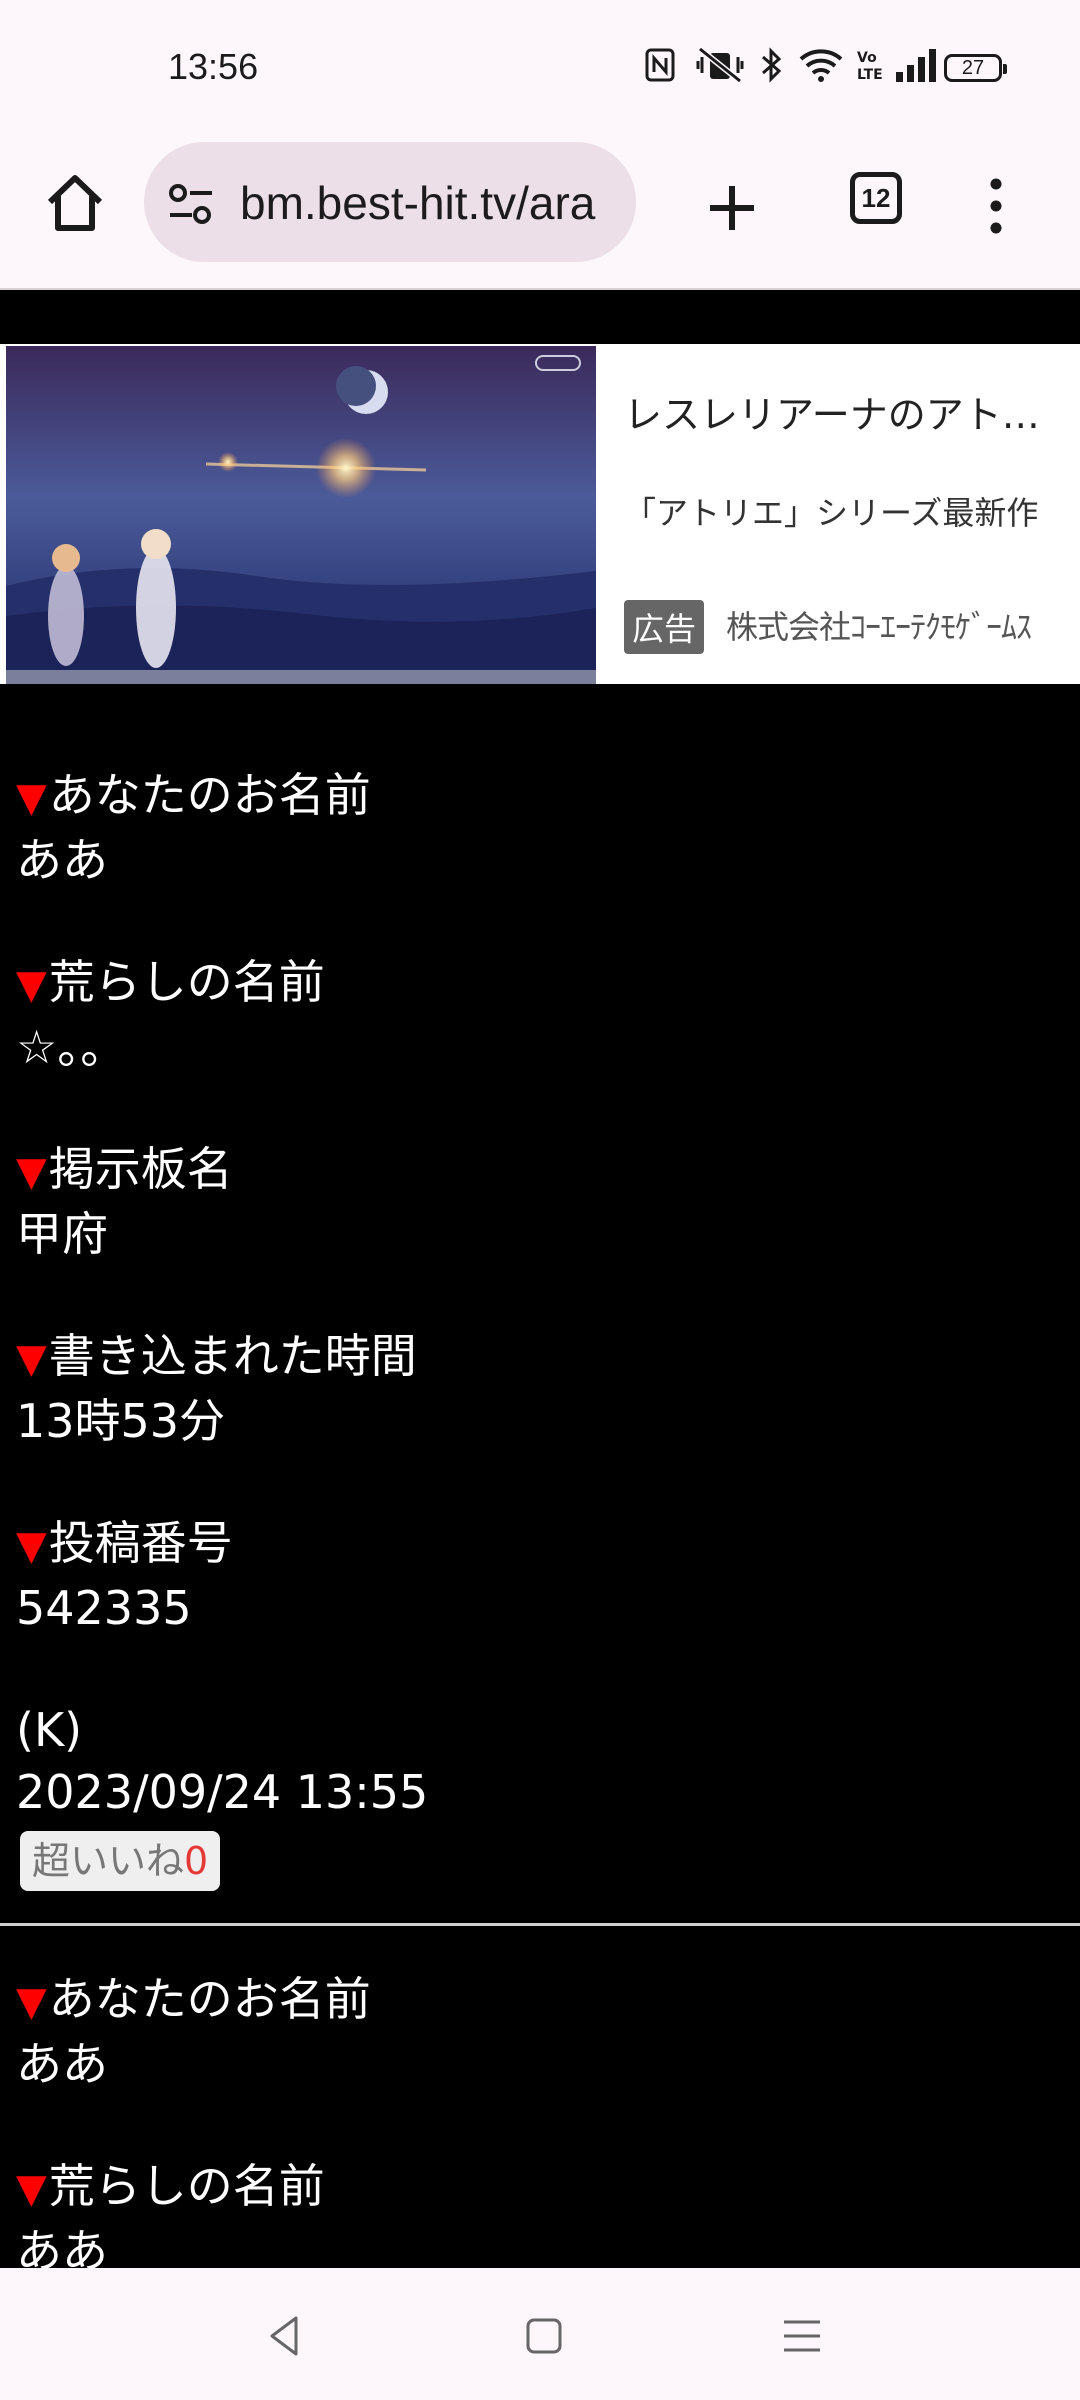 This screenshot has width=1080, height=2400. What do you see at coordinates (49, 1730) in the screenshot?
I see `post-author: (K)` at bounding box center [49, 1730].